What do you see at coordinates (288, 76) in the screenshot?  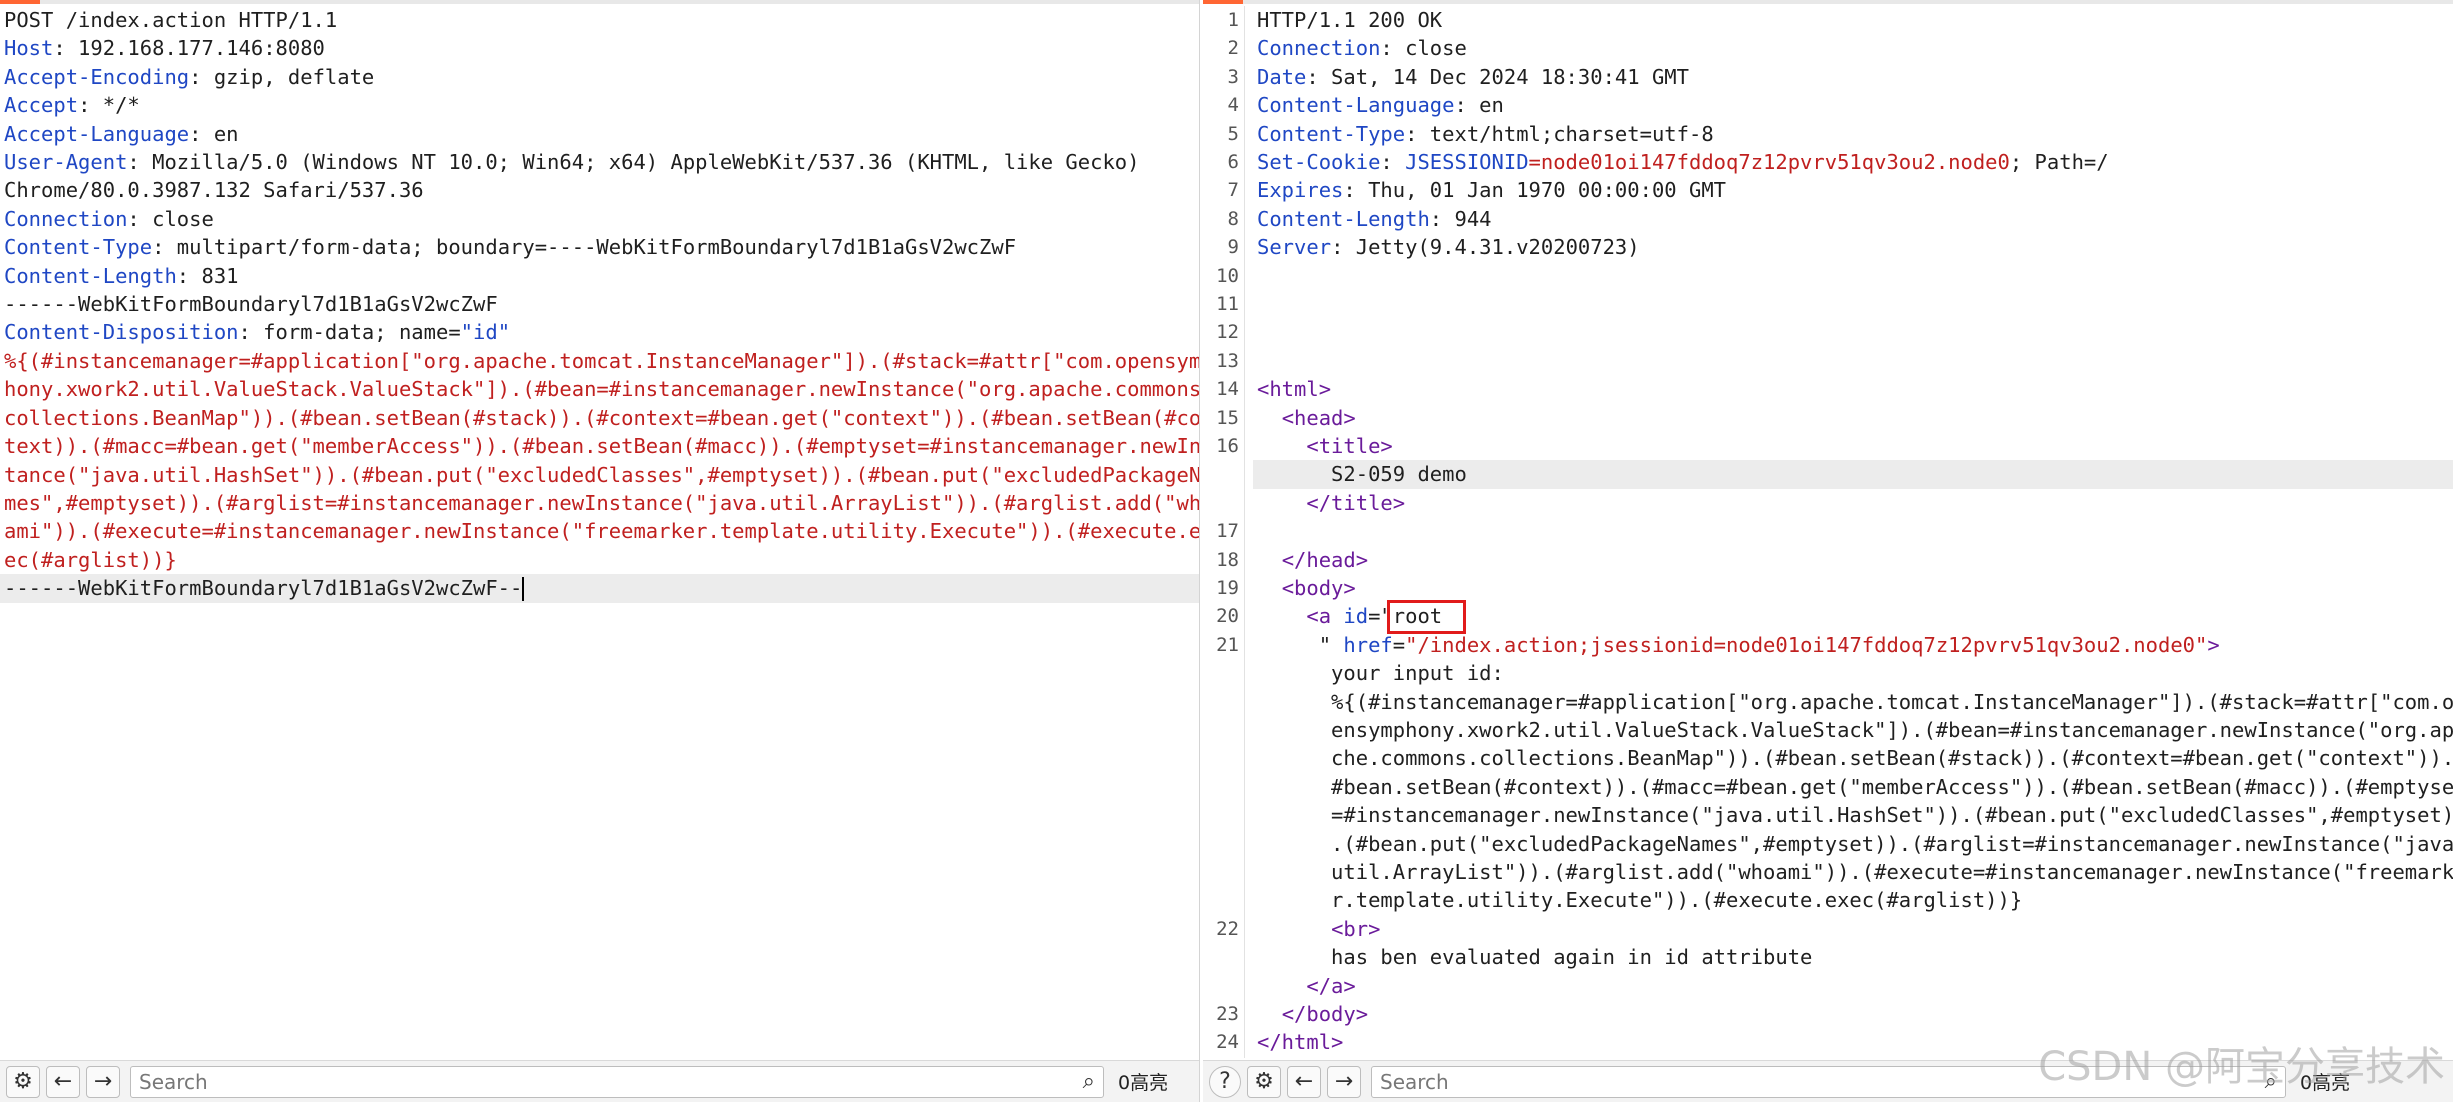 I see `header-value: gzip, deflate` at bounding box center [288, 76].